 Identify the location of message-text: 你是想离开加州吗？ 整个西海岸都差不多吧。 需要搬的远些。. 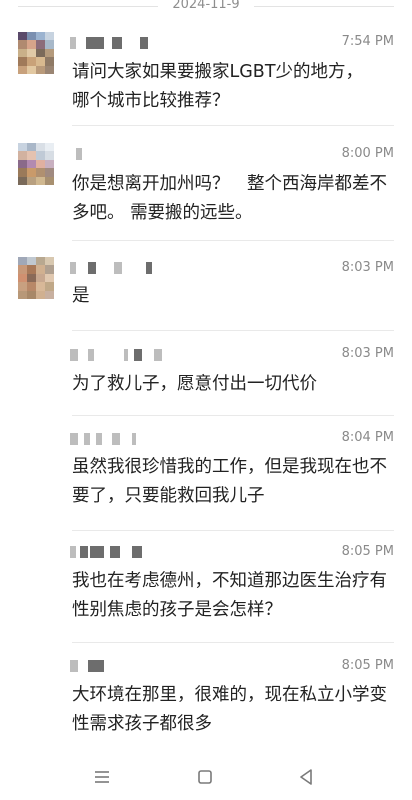
(229, 198).